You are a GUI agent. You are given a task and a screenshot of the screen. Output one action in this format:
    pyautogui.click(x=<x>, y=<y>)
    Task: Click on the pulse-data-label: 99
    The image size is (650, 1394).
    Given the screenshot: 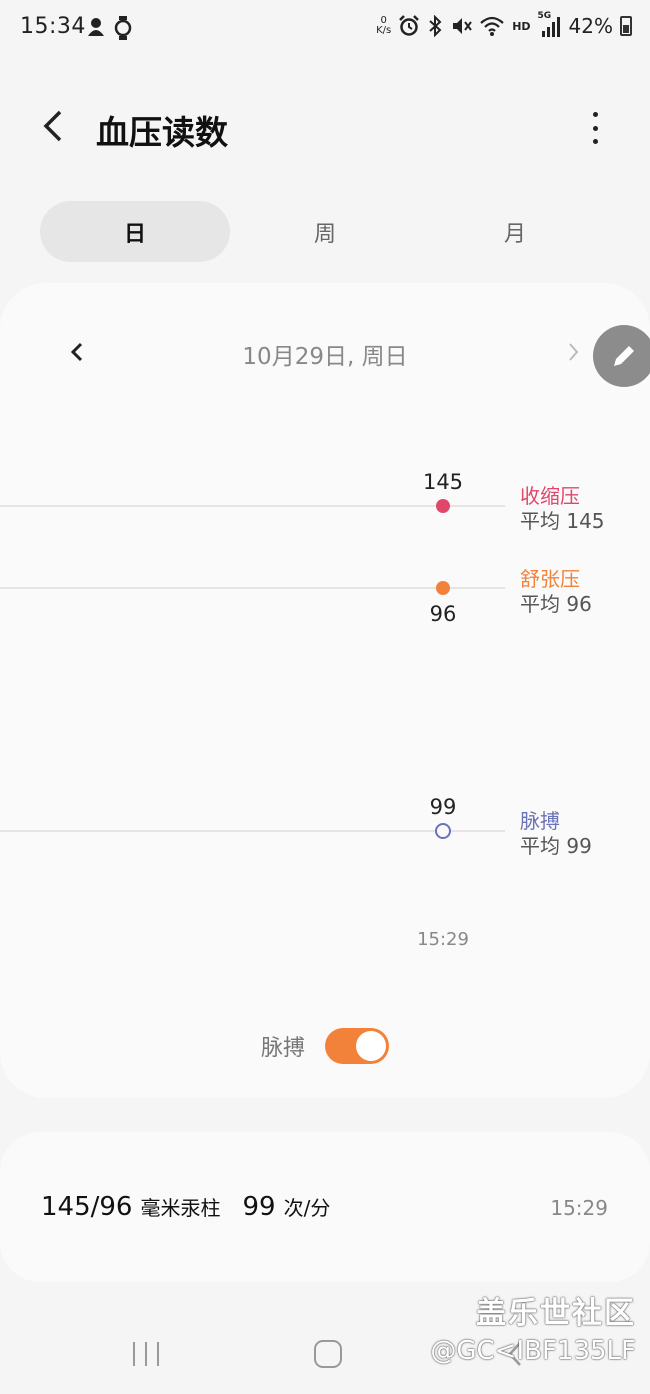 What is the action you would take?
    pyautogui.click(x=443, y=807)
    